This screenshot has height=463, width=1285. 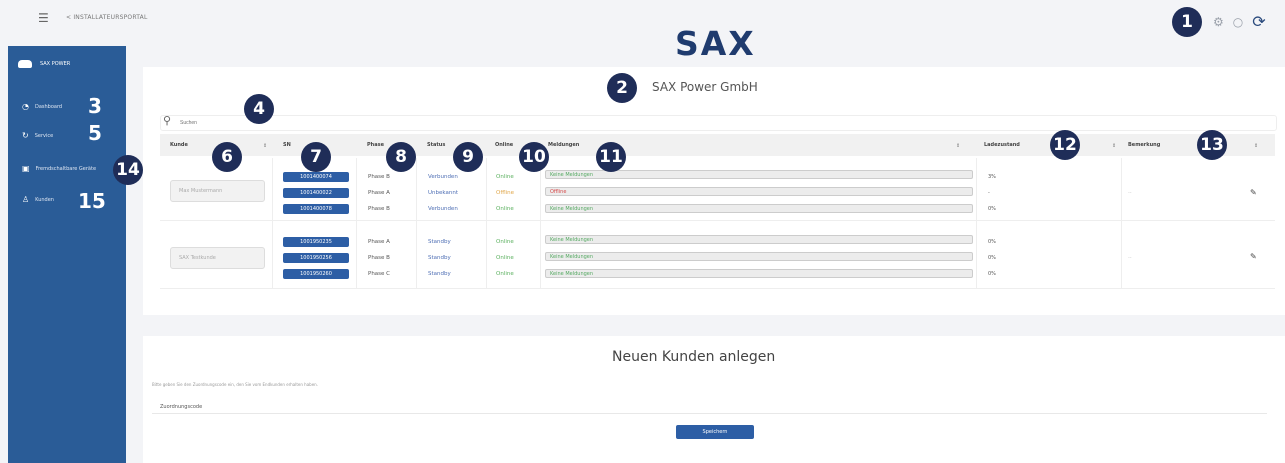 I want to click on annotation-badge: 14, so click(x=128, y=170).